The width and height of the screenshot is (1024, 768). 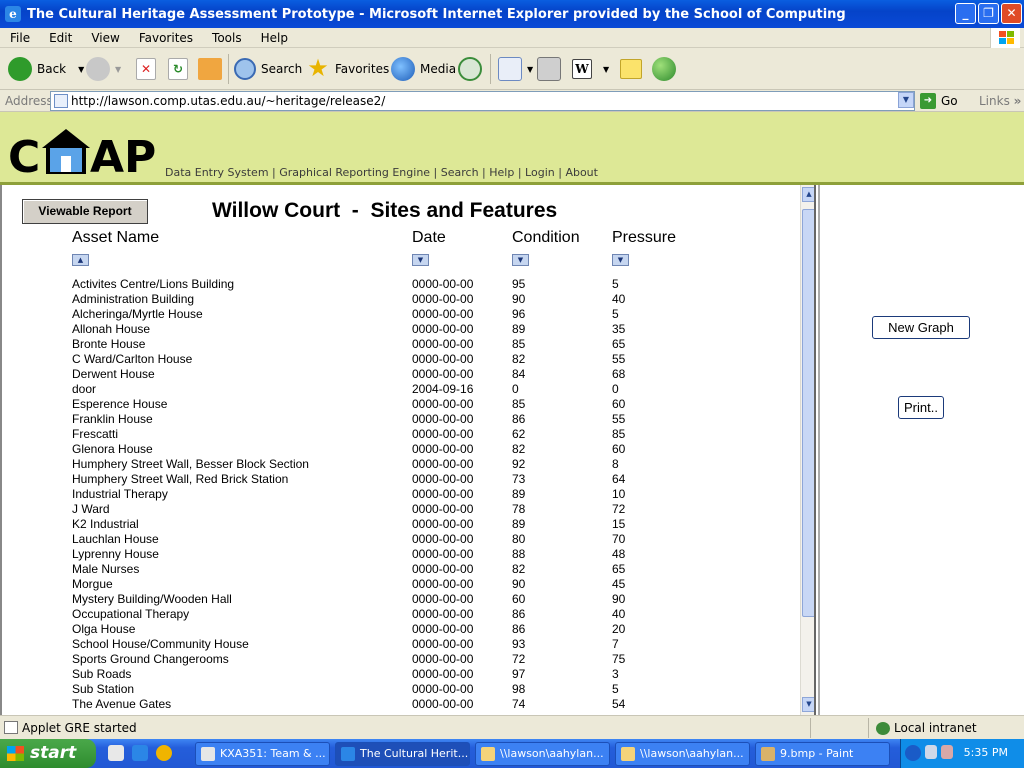 I want to click on discuss-button, so click(x=633, y=69).